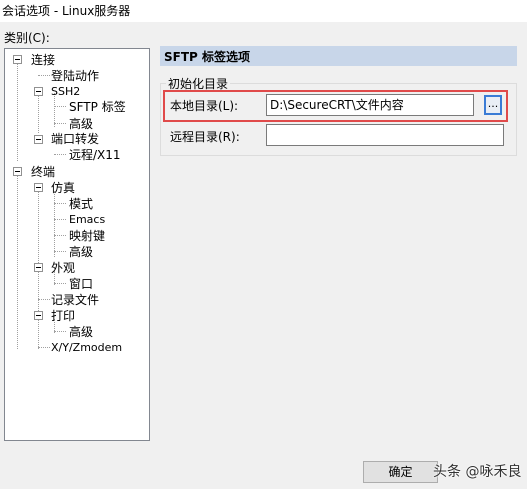 Image resolution: width=527 pixels, height=489 pixels. Describe the element at coordinates (370, 105) in the screenshot. I see `local-dir-input: D:\SecureCRT\文件内容` at that location.